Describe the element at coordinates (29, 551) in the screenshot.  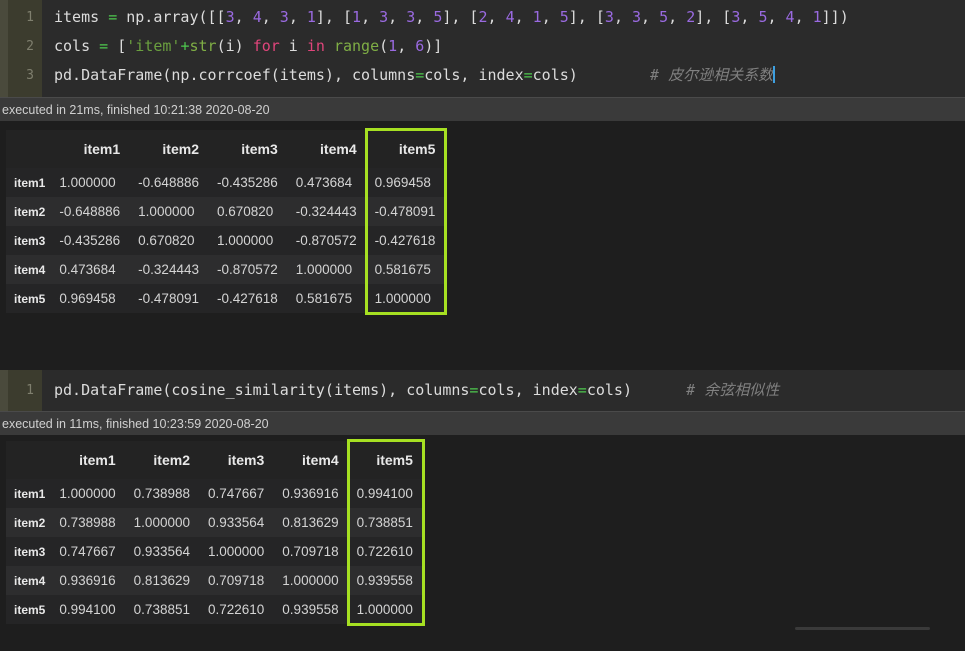
I see `row-index-item3: item3` at that location.